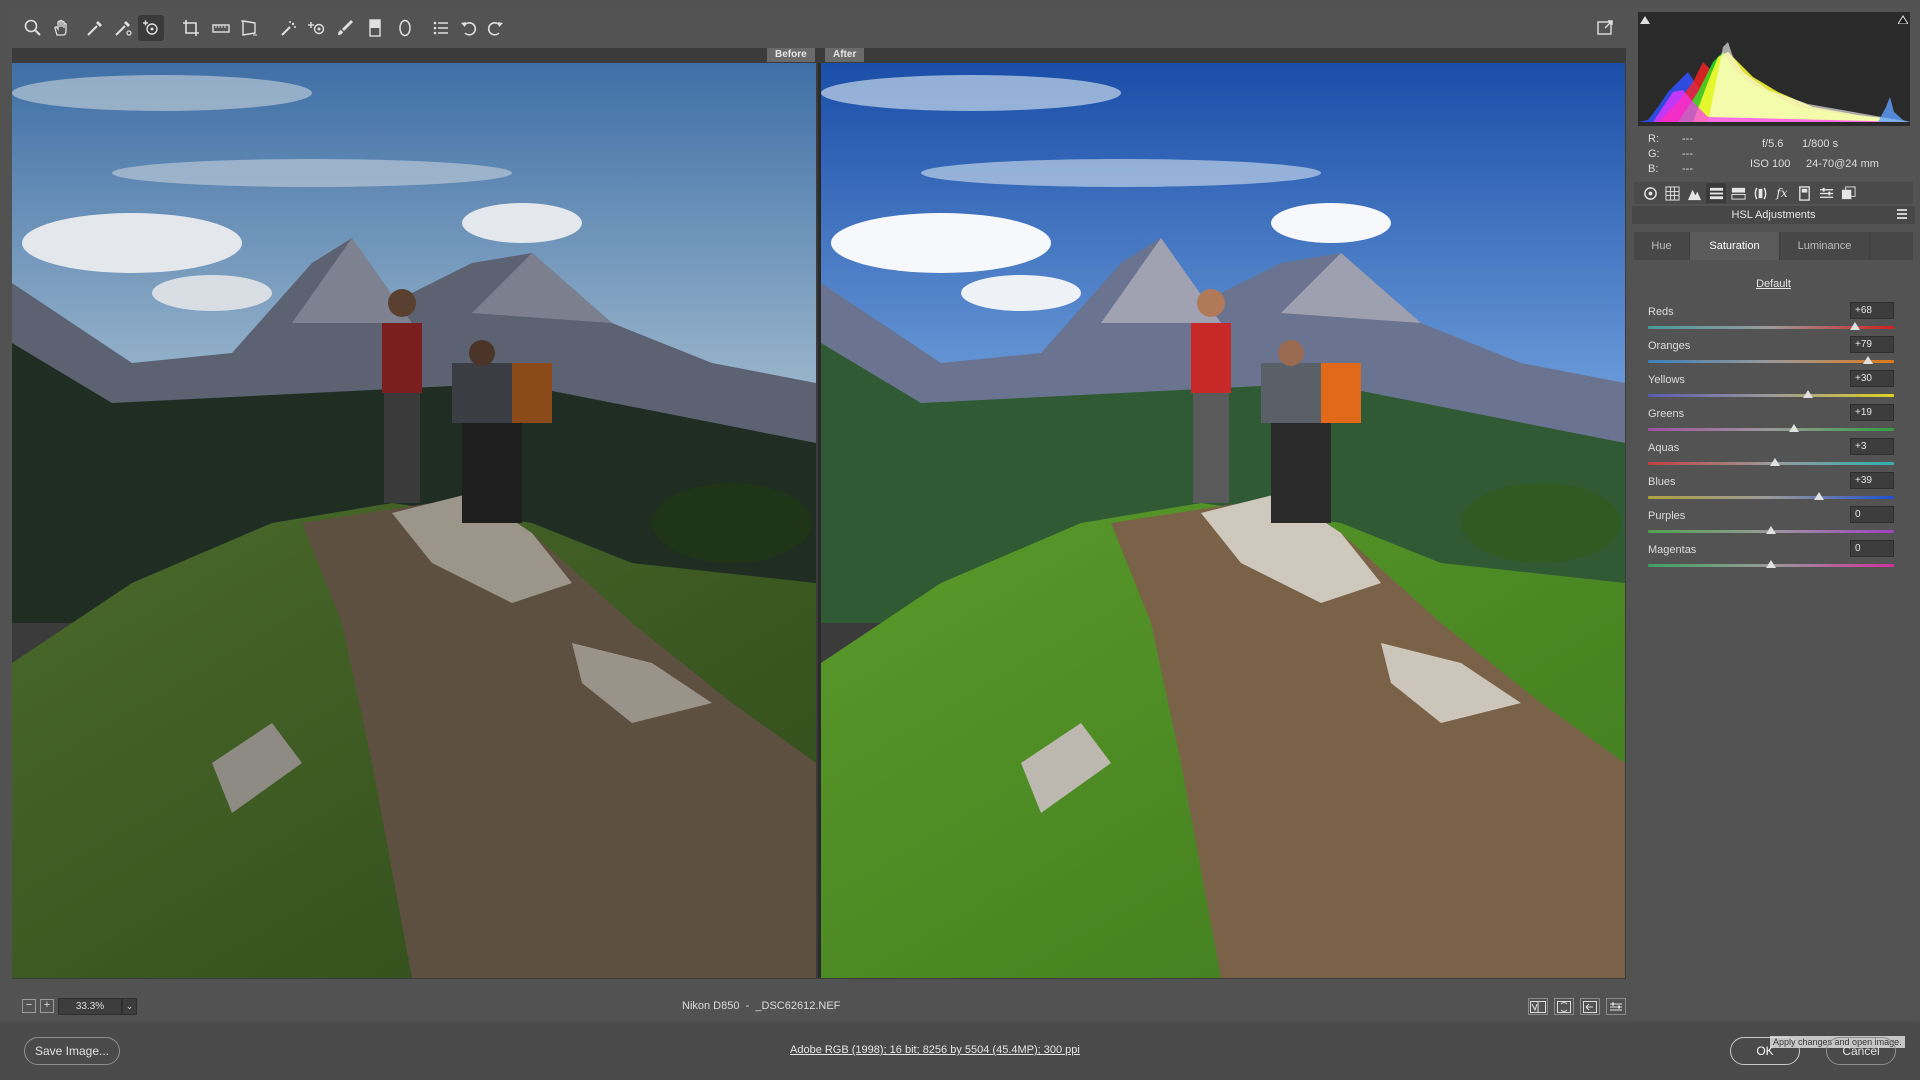 This screenshot has width=1920, height=1080. Describe the element at coordinates (1872, 412) in the screenshot. I see `slider-value-input: +19` at that location.